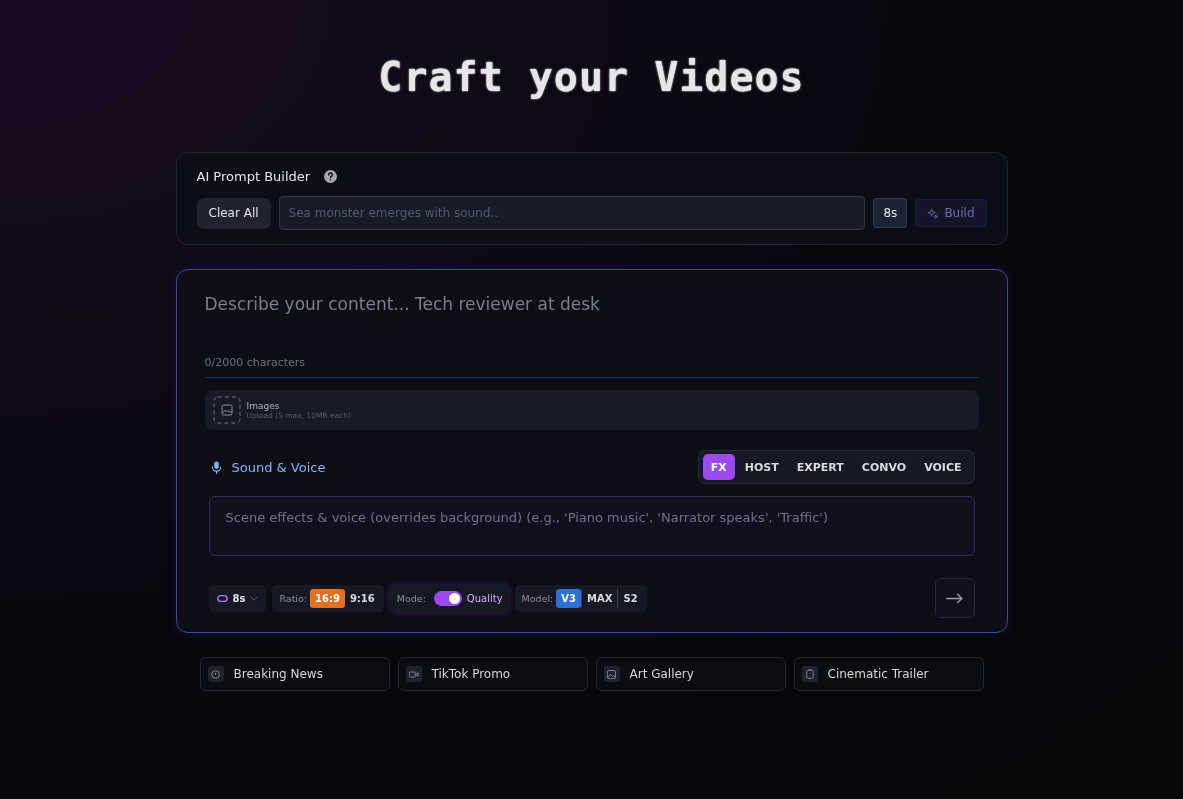 This screenshot has height=799, width=1183. Describe the element at coordinates (362, 598) in the screenshot. I see `ratio-option: 9:16` at that location.